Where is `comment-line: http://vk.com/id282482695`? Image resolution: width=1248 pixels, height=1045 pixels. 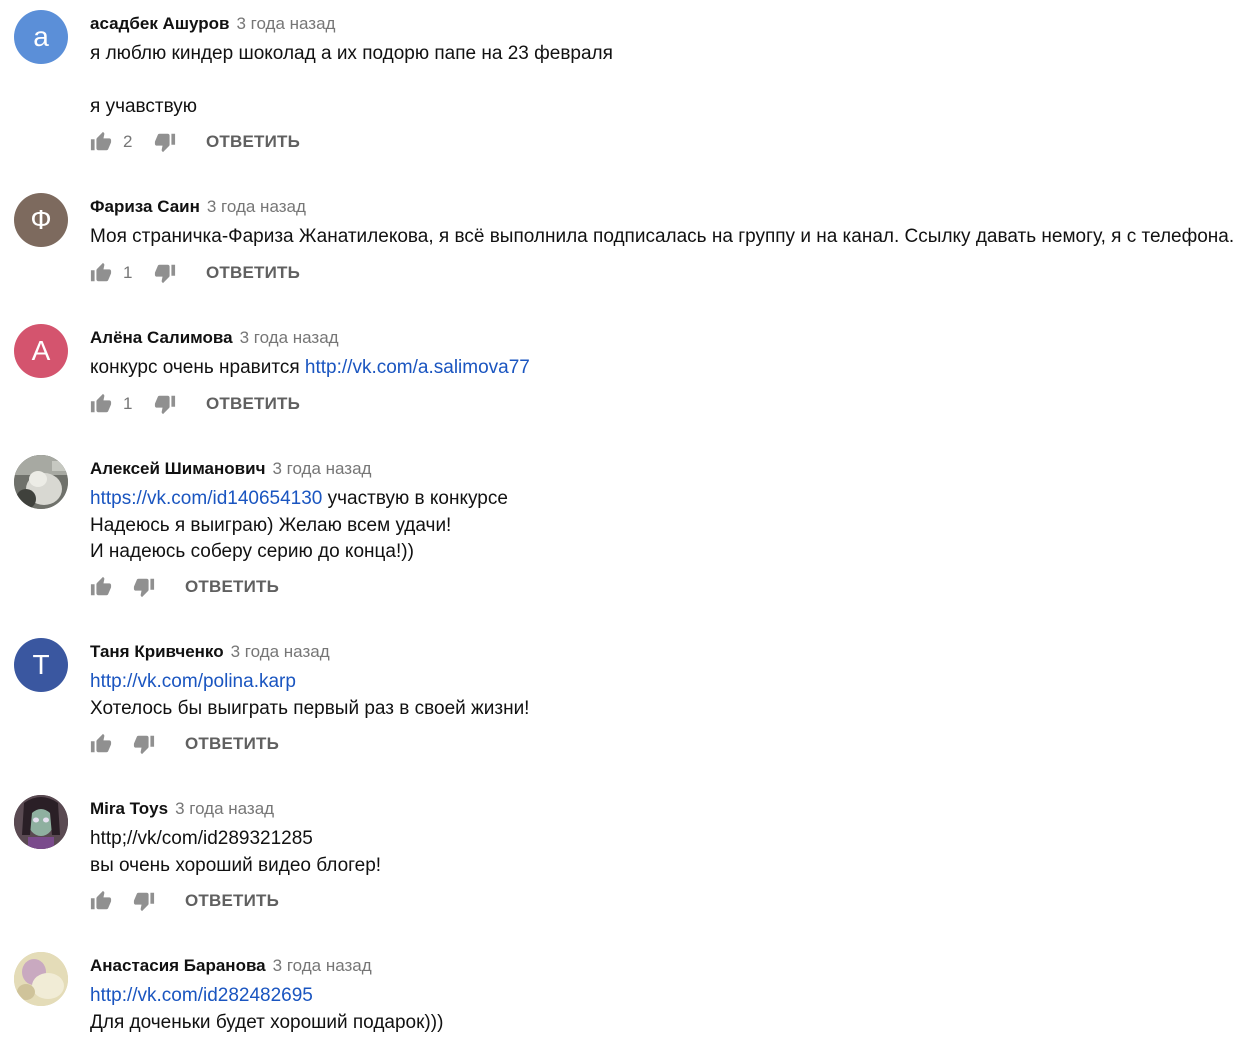
comment-line: http://vk.com/id282482695 is located at coordinates (266, 996).